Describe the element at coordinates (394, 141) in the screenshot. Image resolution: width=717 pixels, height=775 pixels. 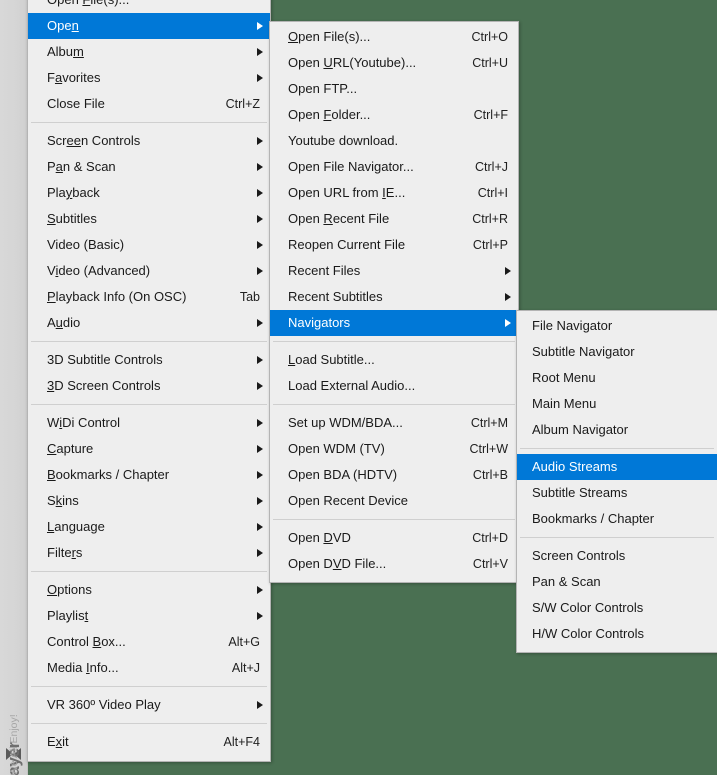
I see `menu-item-youtube-download: Youtube download.` at that location.